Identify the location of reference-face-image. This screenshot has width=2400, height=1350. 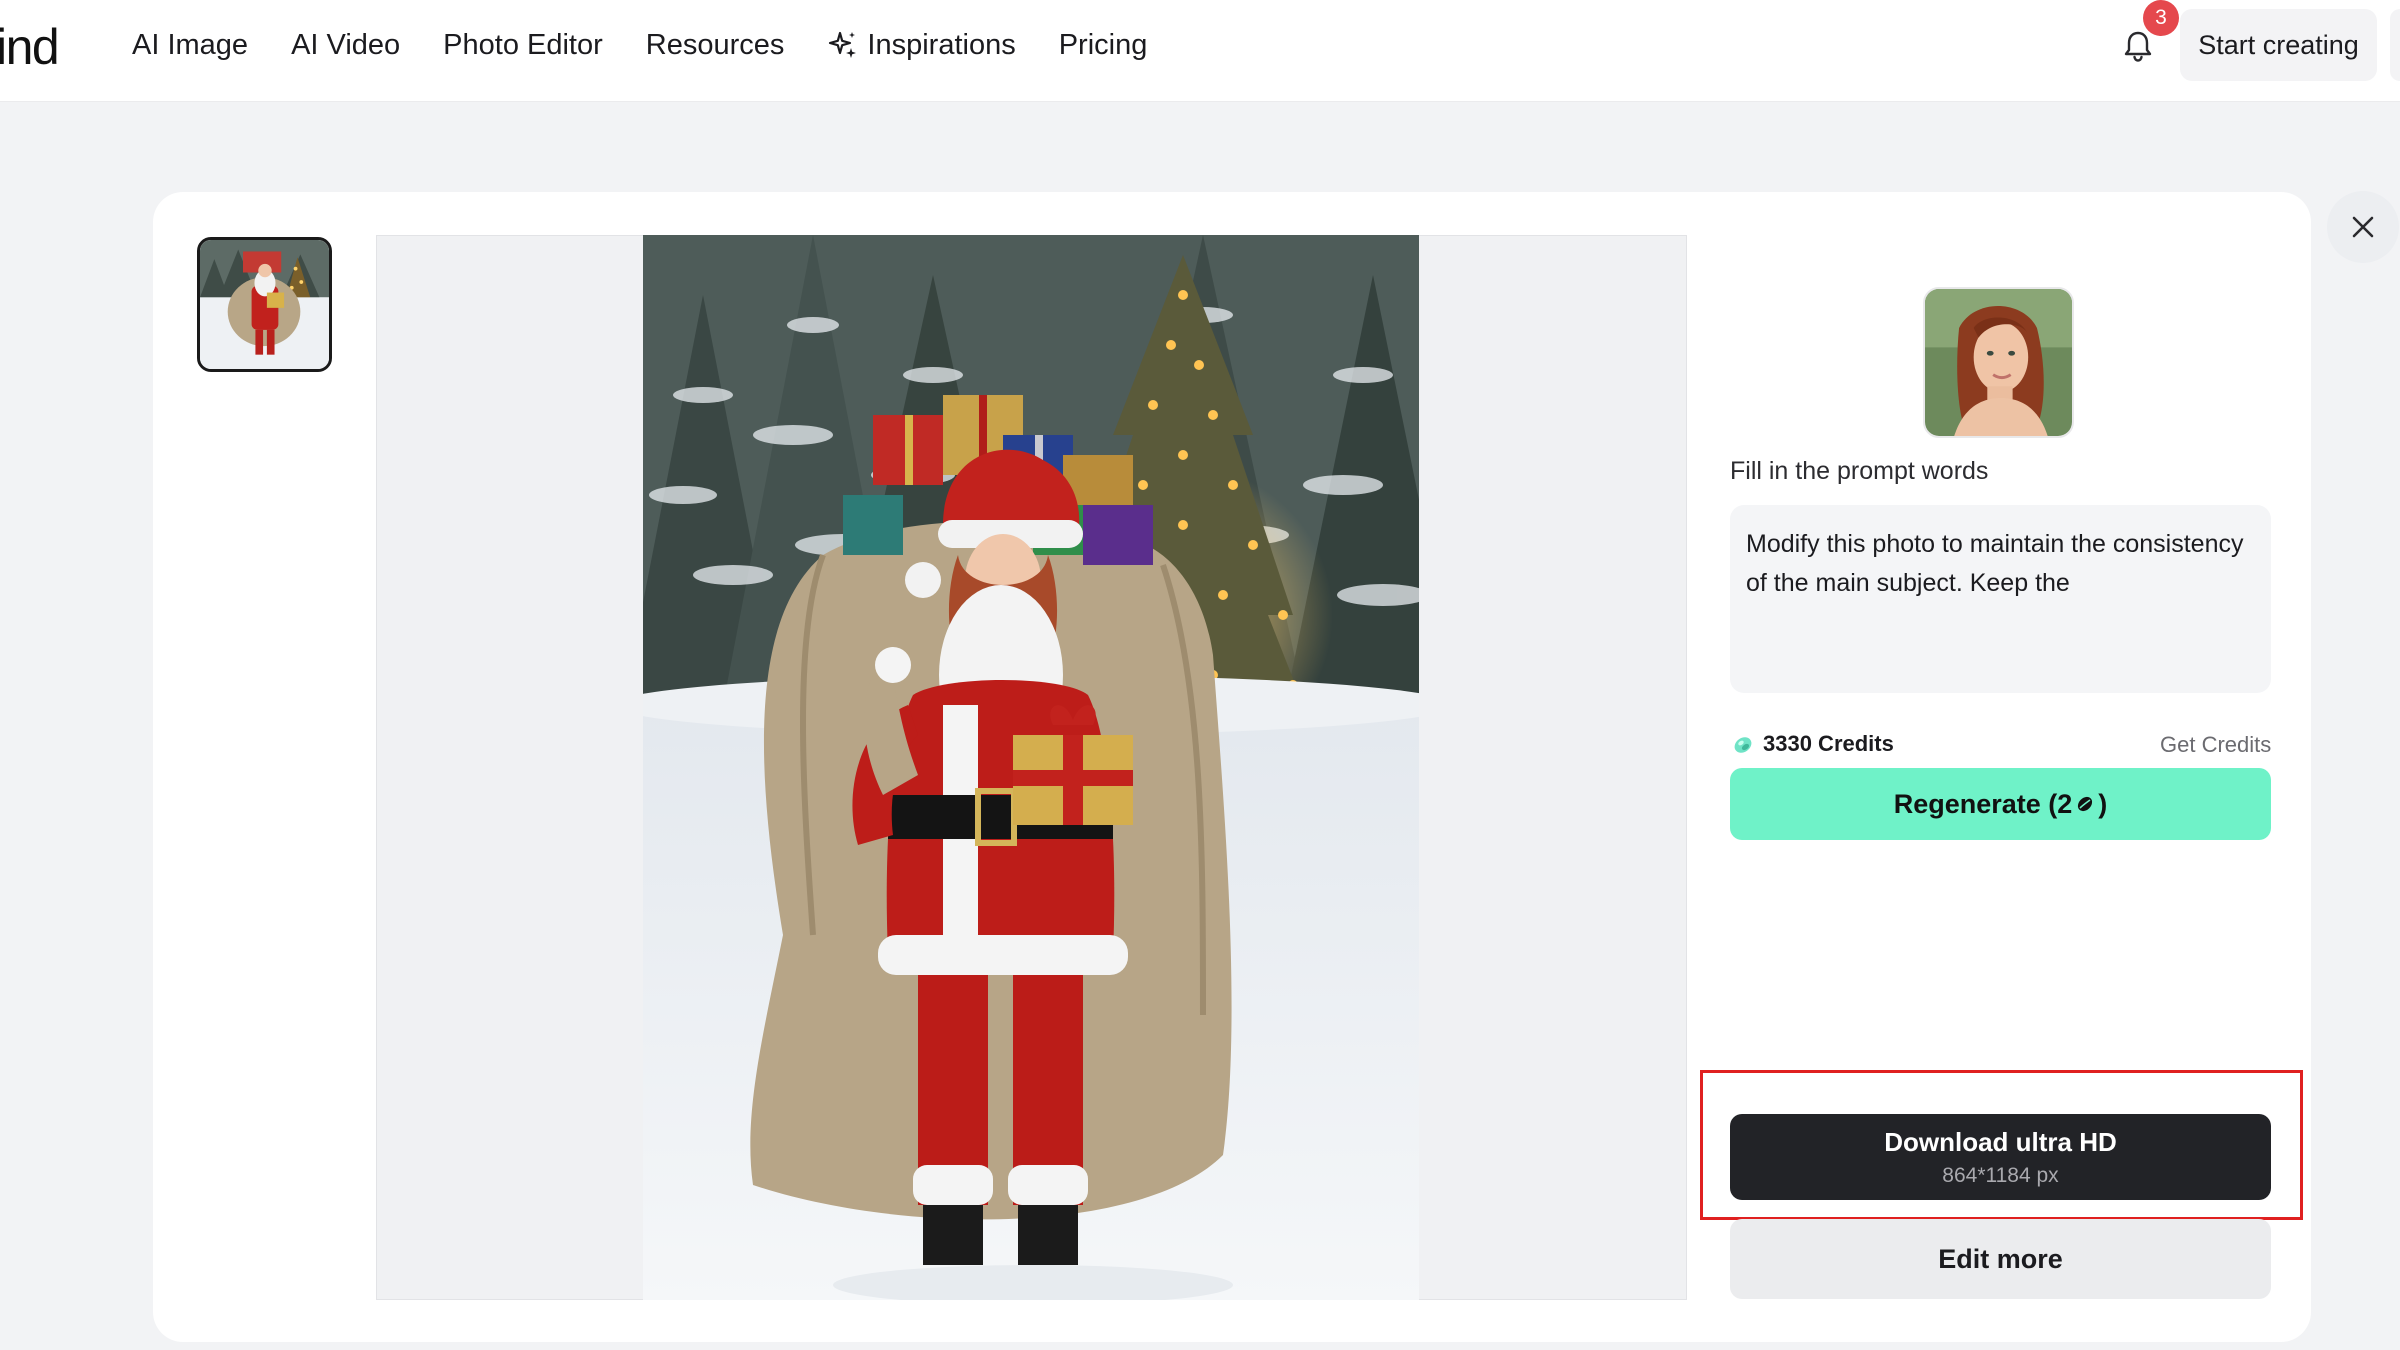
(1998, 362).